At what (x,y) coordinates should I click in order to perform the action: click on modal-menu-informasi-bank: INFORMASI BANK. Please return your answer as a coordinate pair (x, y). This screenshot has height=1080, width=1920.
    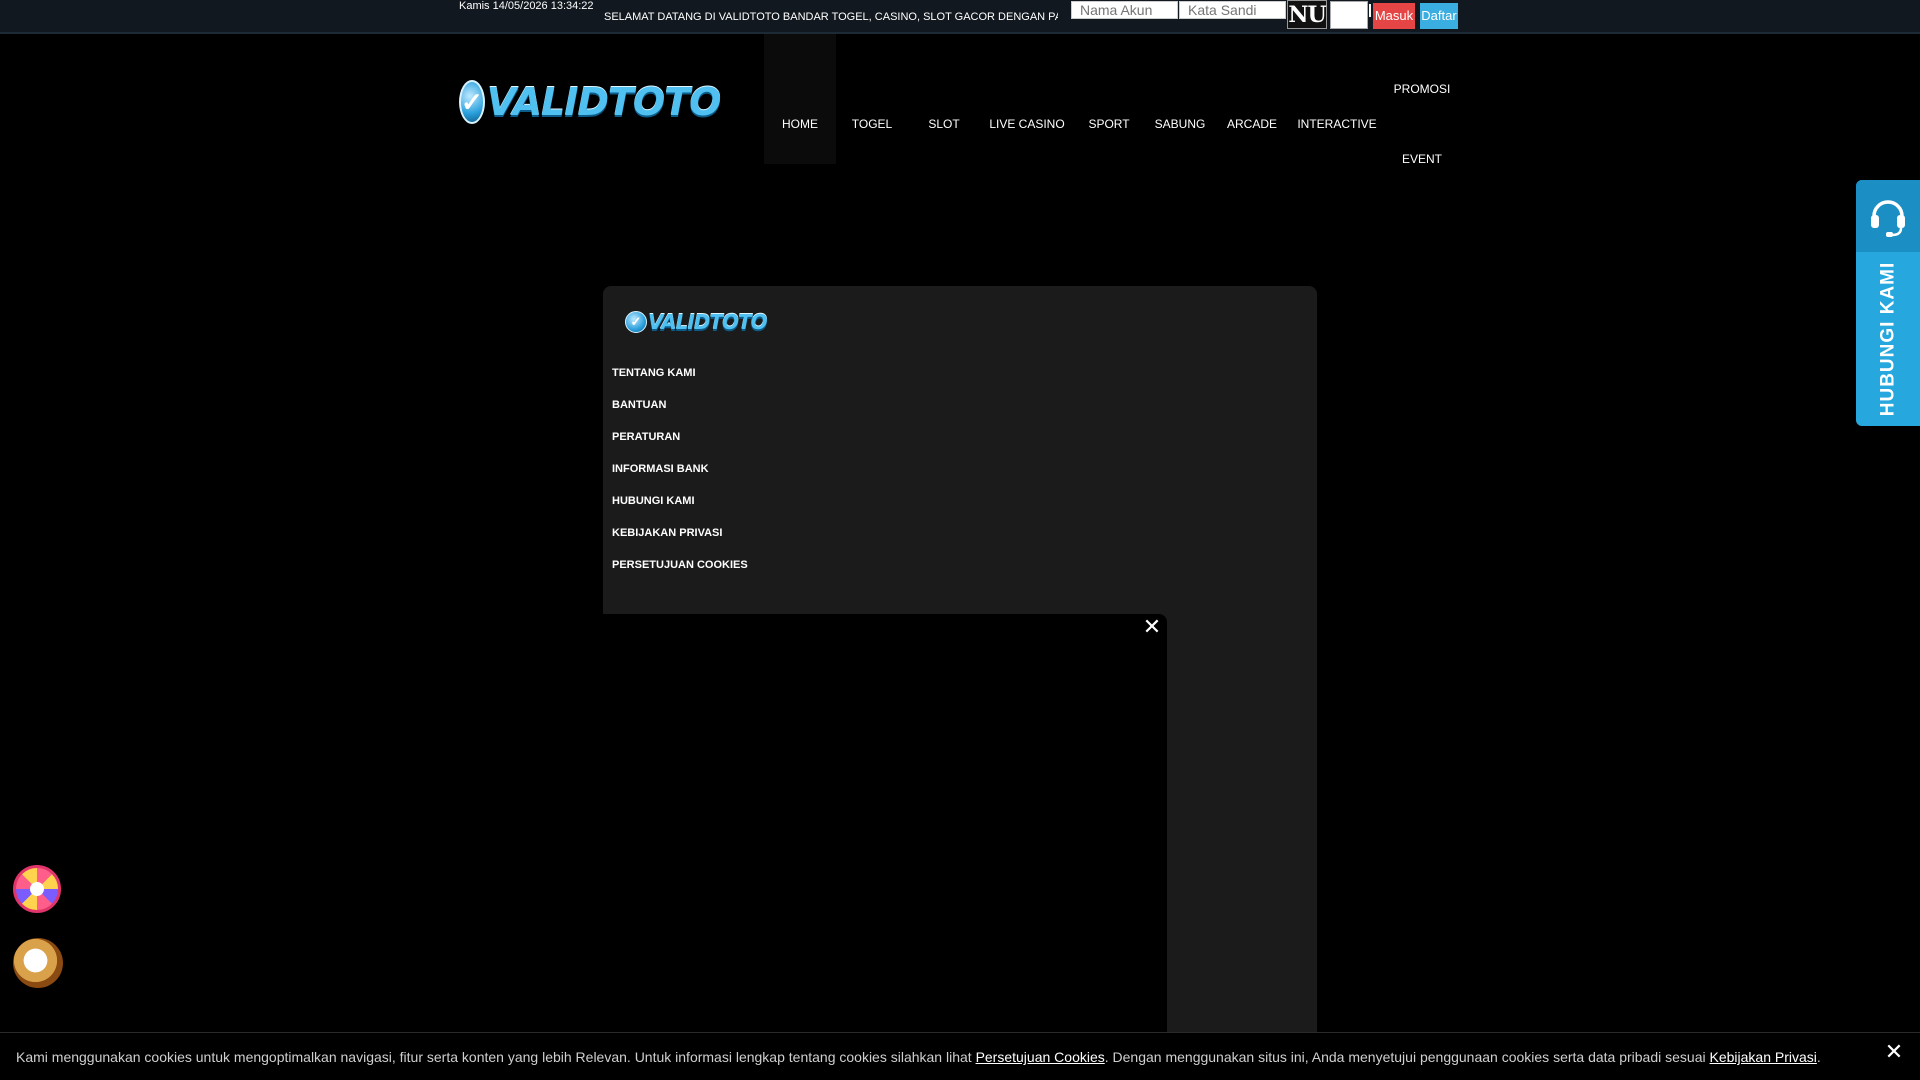
    Looking at the image, I should click on (660, 469).